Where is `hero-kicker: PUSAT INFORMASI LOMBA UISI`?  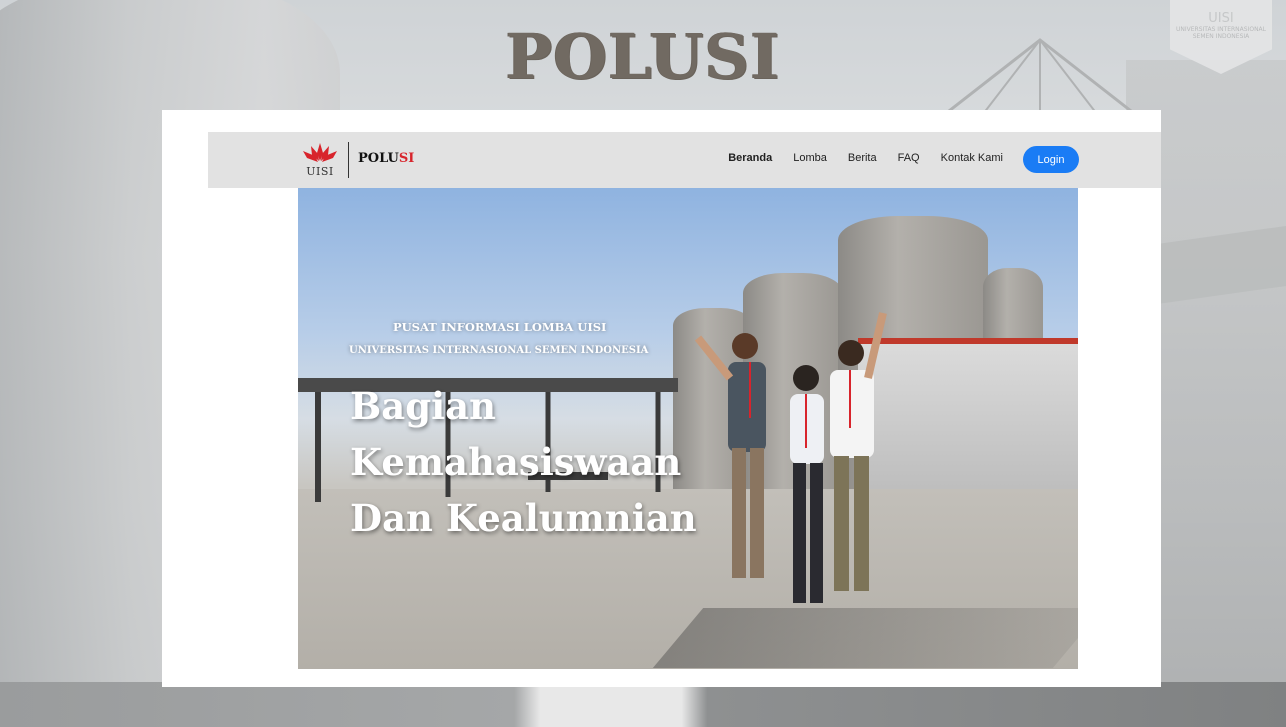
hero-kicker: PUSAT INFORMASI LOMBA UISI is located at coordinates (500, 327).